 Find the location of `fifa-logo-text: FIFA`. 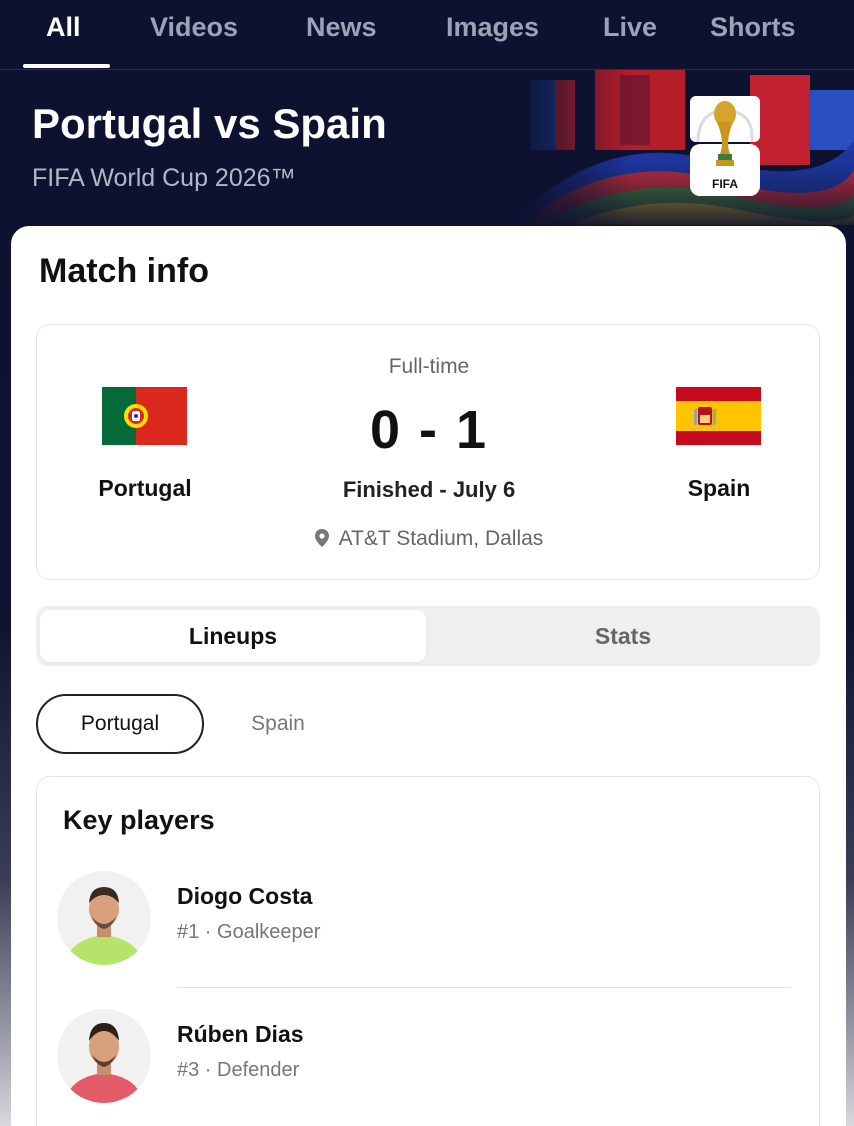

fifa-logo-text: FIFA is located at coordinates (725, 184).